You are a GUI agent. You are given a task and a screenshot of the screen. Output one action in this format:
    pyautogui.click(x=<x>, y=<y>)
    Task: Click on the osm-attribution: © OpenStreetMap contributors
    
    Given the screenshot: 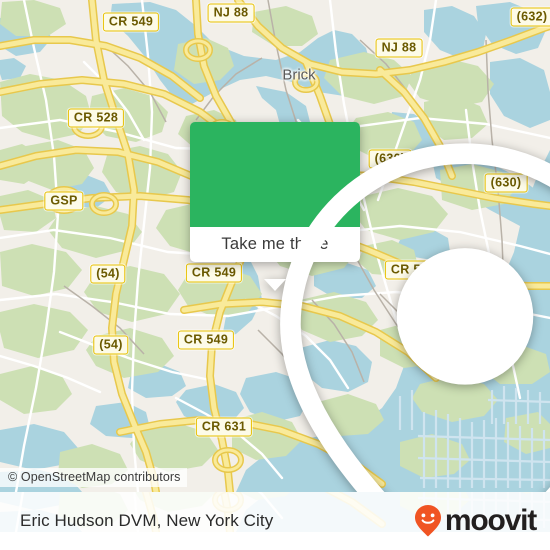 What is the action you would take?
    pyautogui.click(x=93, y=477)
    